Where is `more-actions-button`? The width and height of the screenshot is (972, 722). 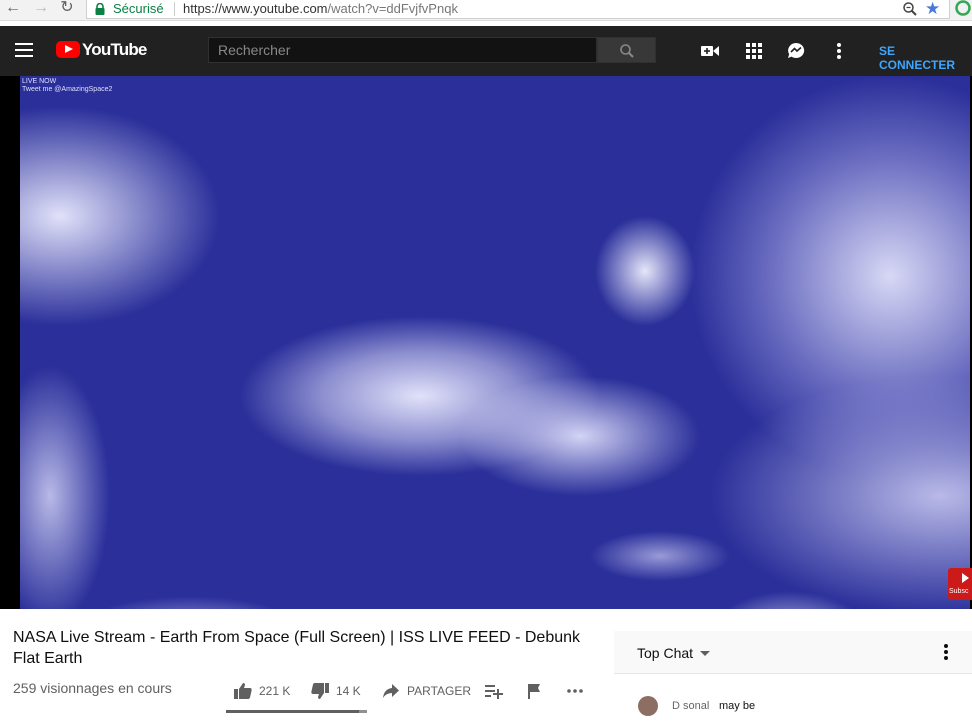 more-actions-button is located at coordinates (576, 691).